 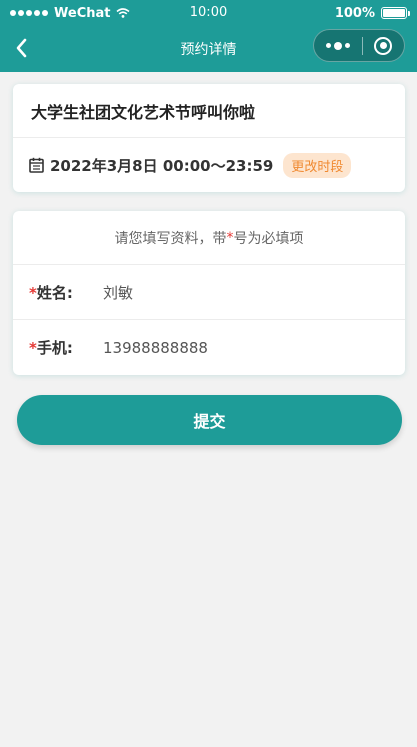 What do you see at coordinates (268, 238) in the screenshot?
I see `form-hint-suffix: 号为必填项` at bounding box center [268, 238].